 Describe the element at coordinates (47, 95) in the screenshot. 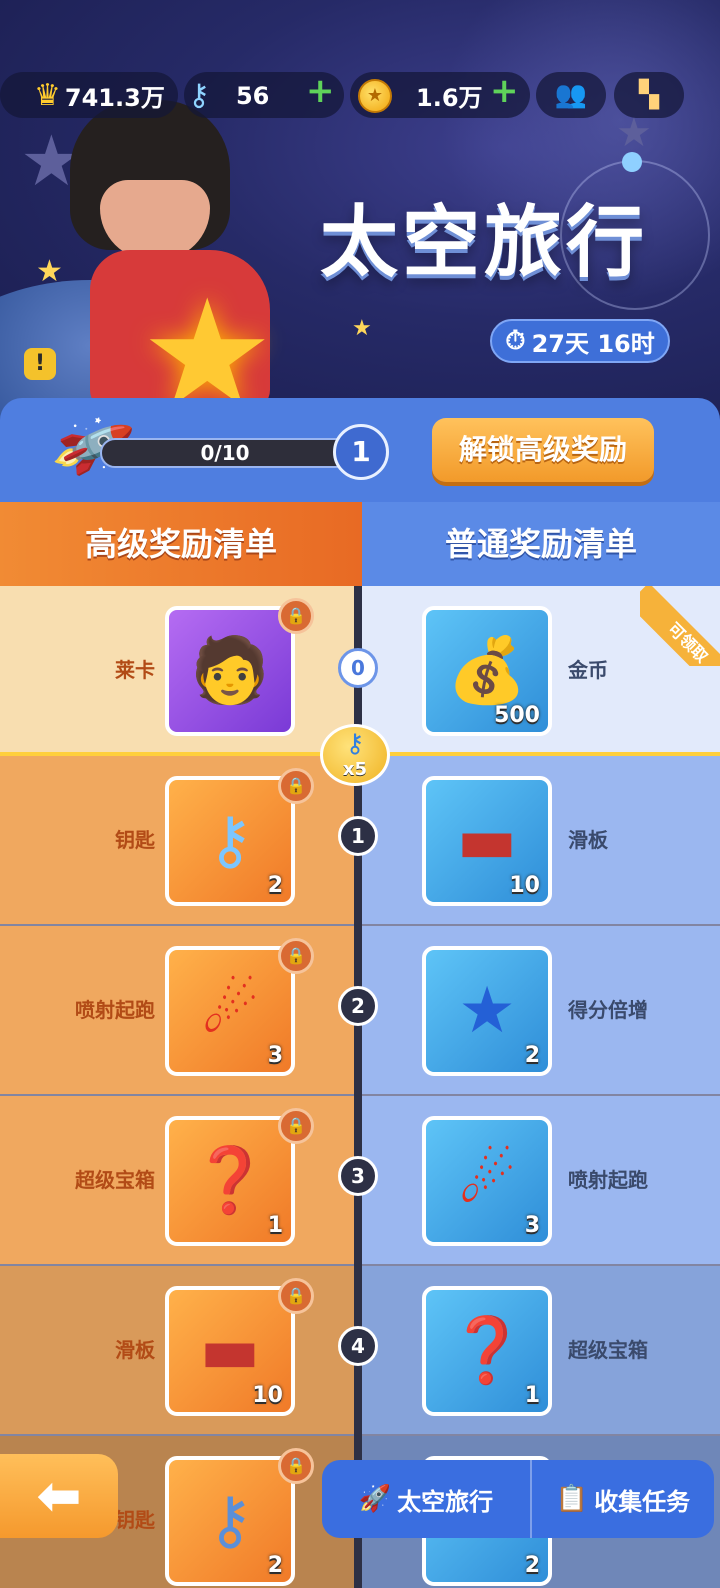

I see `crown-icon: ♛` at that location.